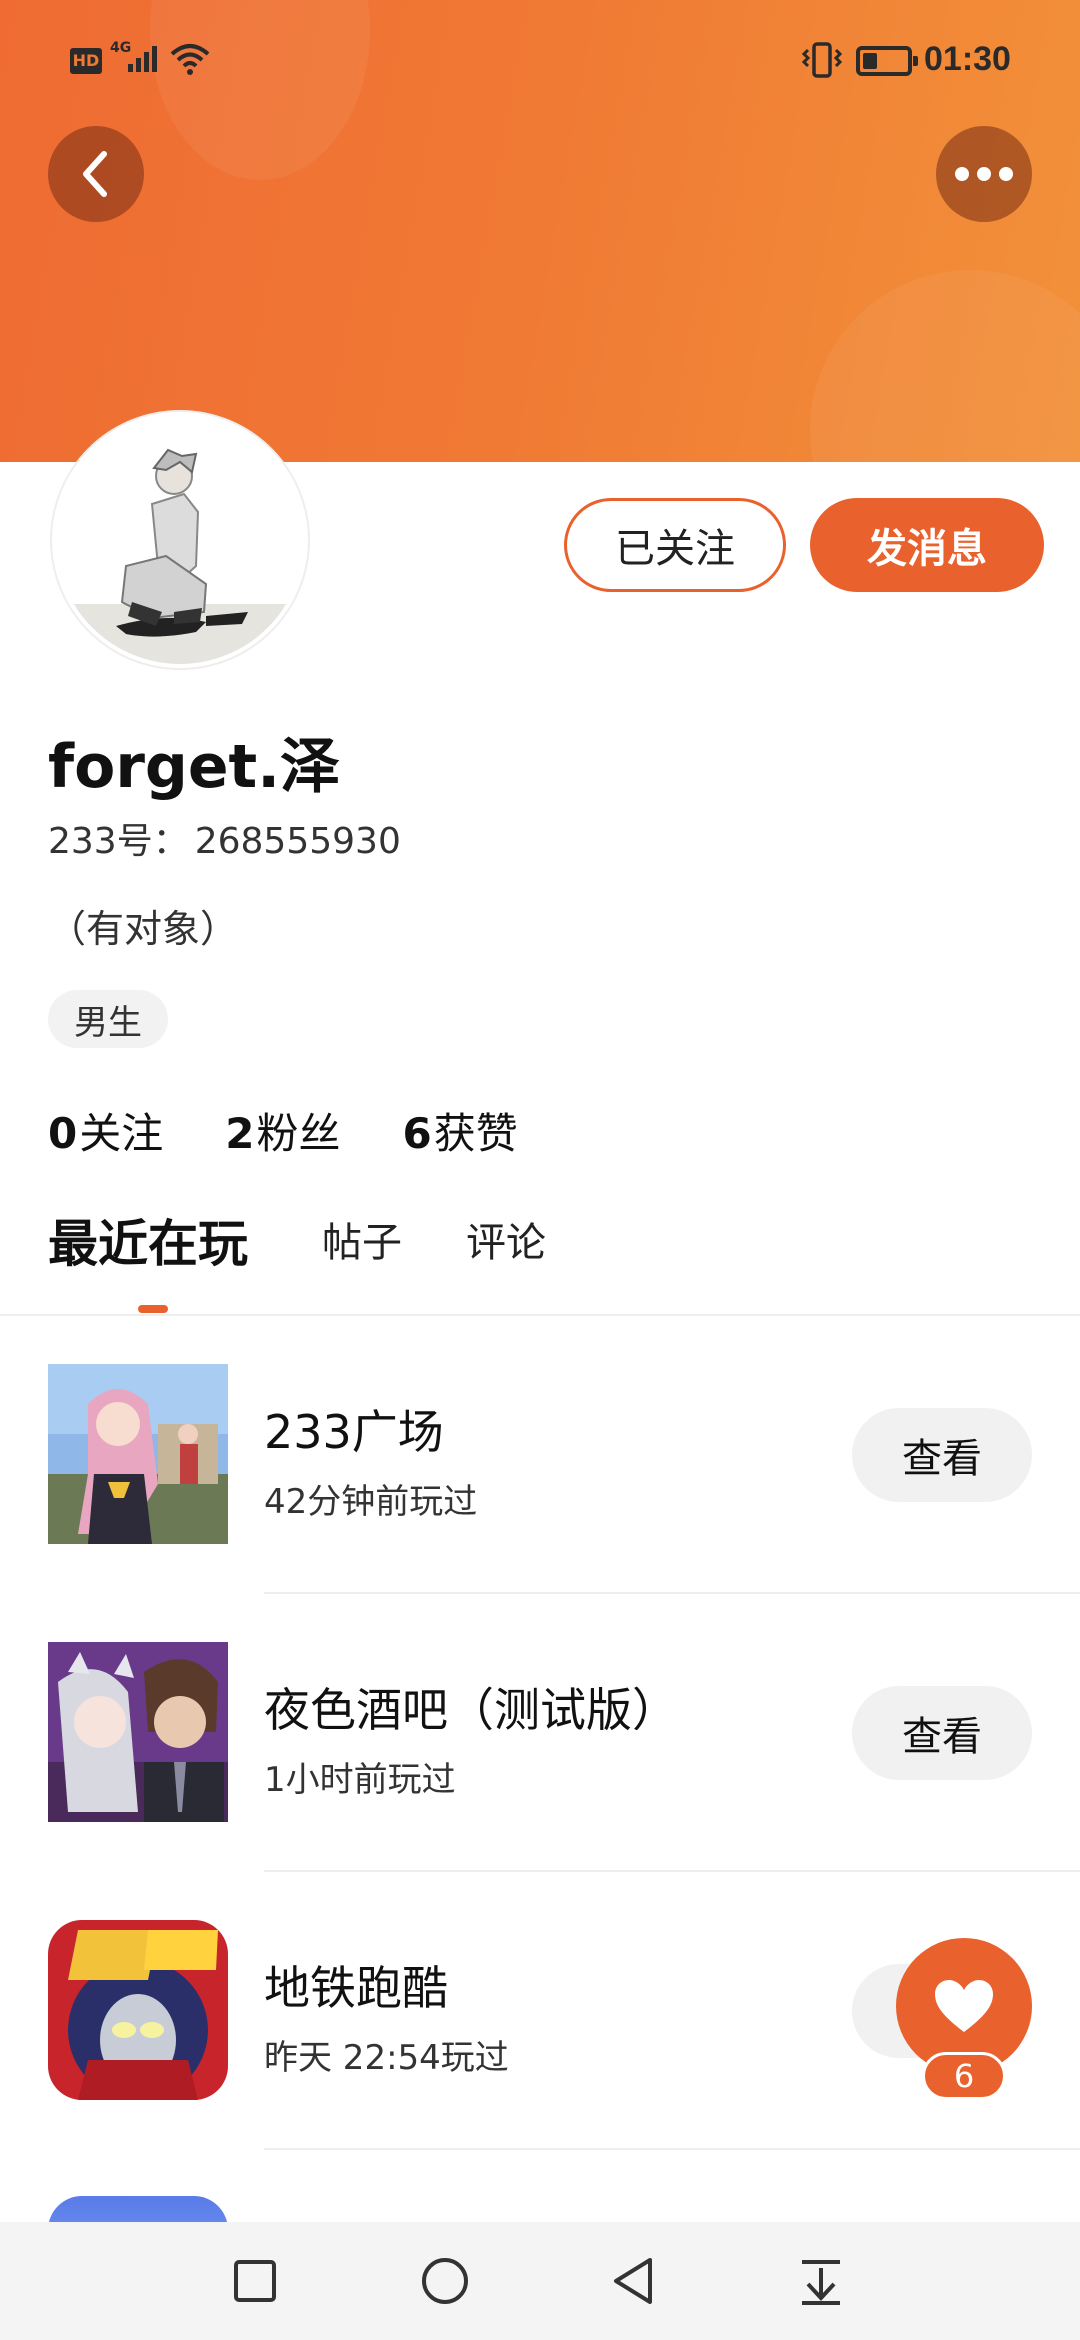 The width and height of the screenshot is (1080, 2340). Describe the element at coordinates (540, 60) in the screenshot. I see `status-bar: HD 4G 01:30` at that location.